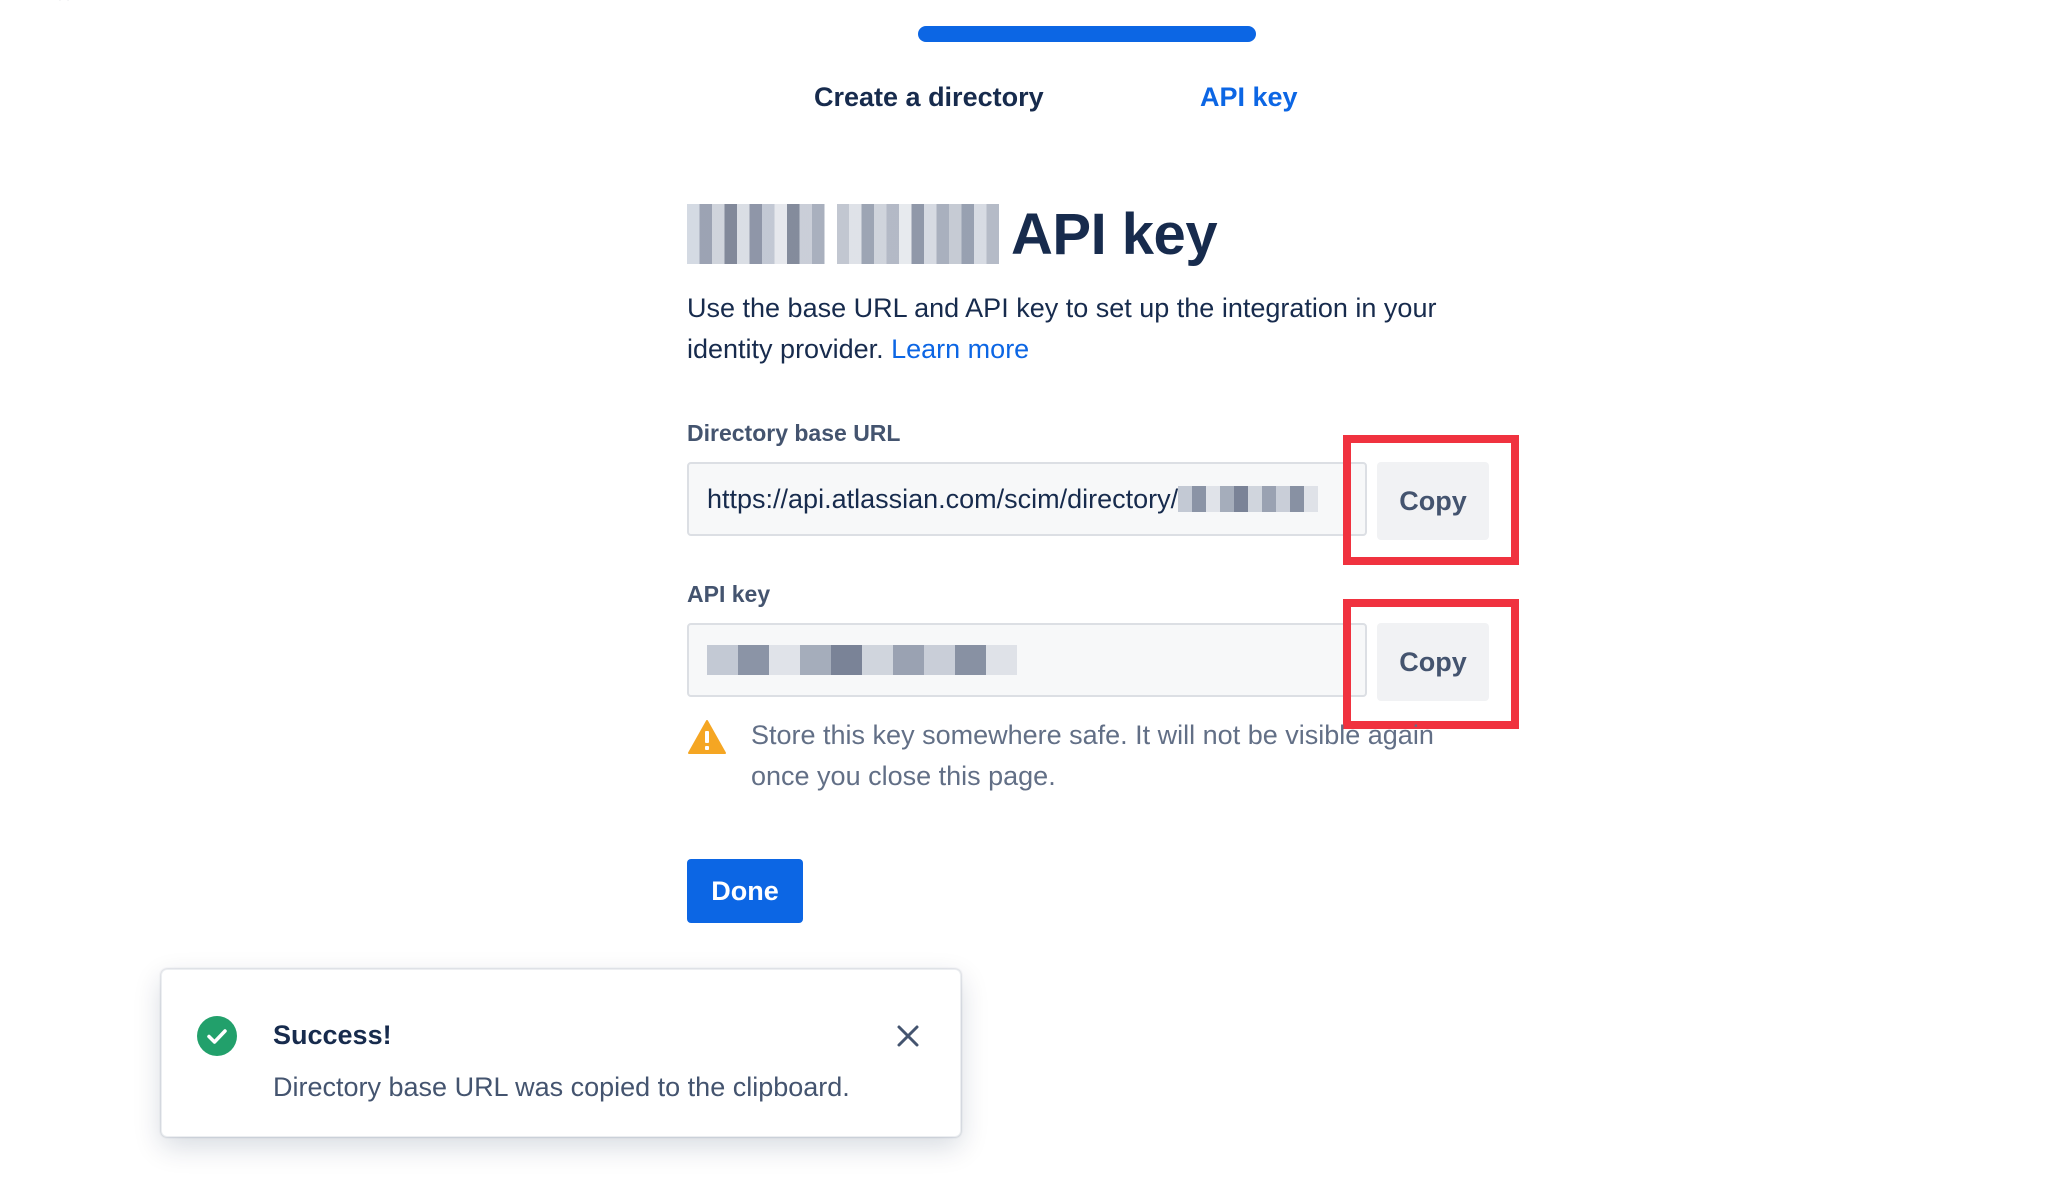 The width and height of the screenshot is (2046, 1178). What do you see at coordinates (908, 1036) in the screenshot?
I see `close-icon` at bounding box center [908, 1036].